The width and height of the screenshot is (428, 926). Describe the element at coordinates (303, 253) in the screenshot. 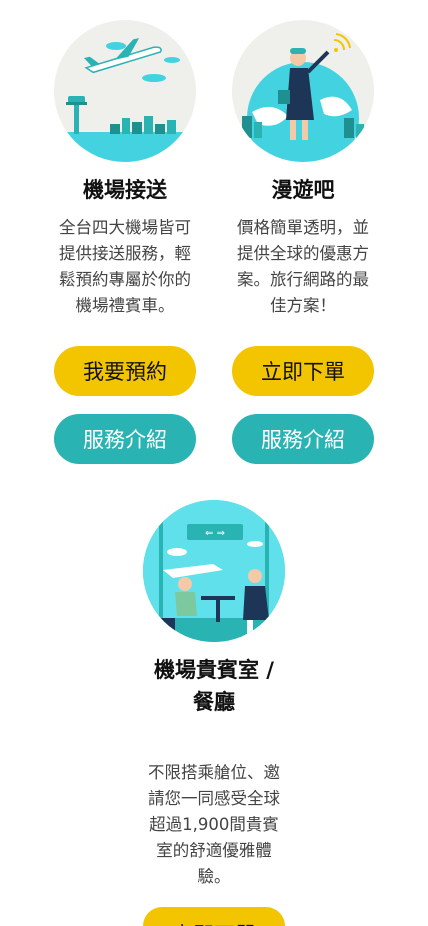

I see `desc-line: 提供全球的優惠方` at that location.